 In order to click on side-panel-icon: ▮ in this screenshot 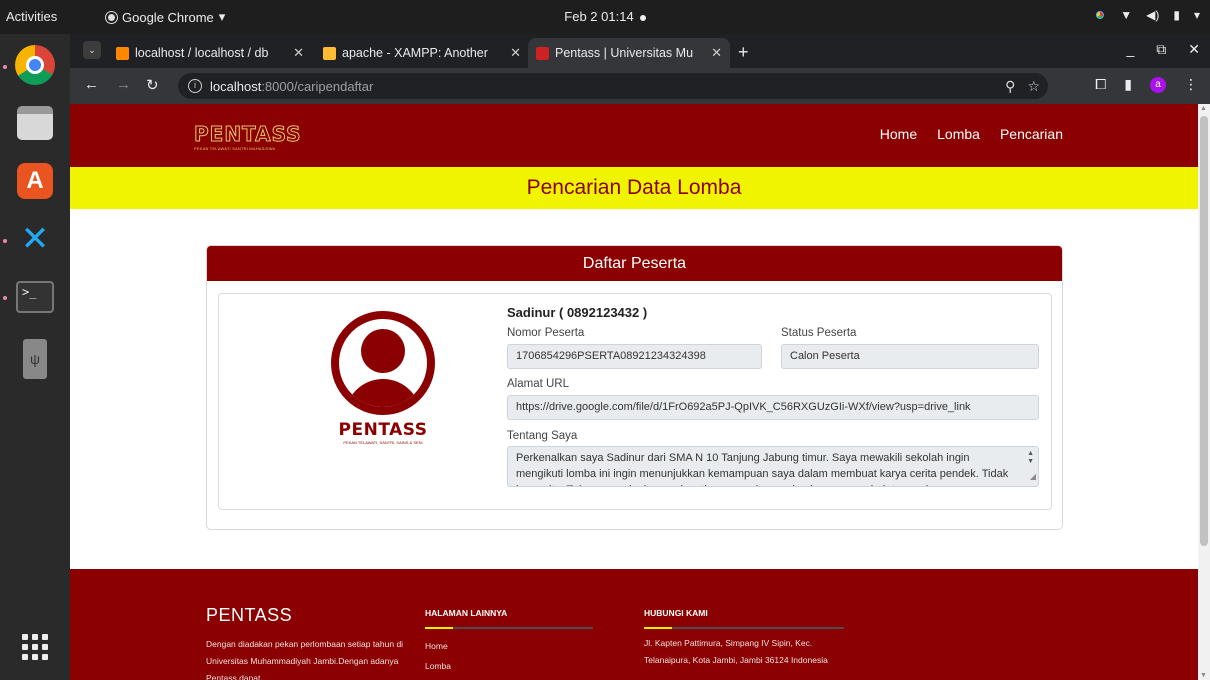, I will do `click(1128, 84)`.